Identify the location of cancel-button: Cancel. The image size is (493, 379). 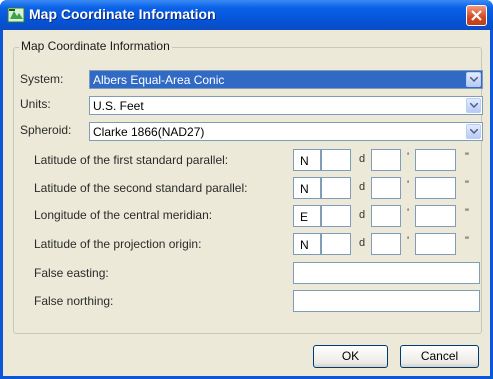
(439, 356).